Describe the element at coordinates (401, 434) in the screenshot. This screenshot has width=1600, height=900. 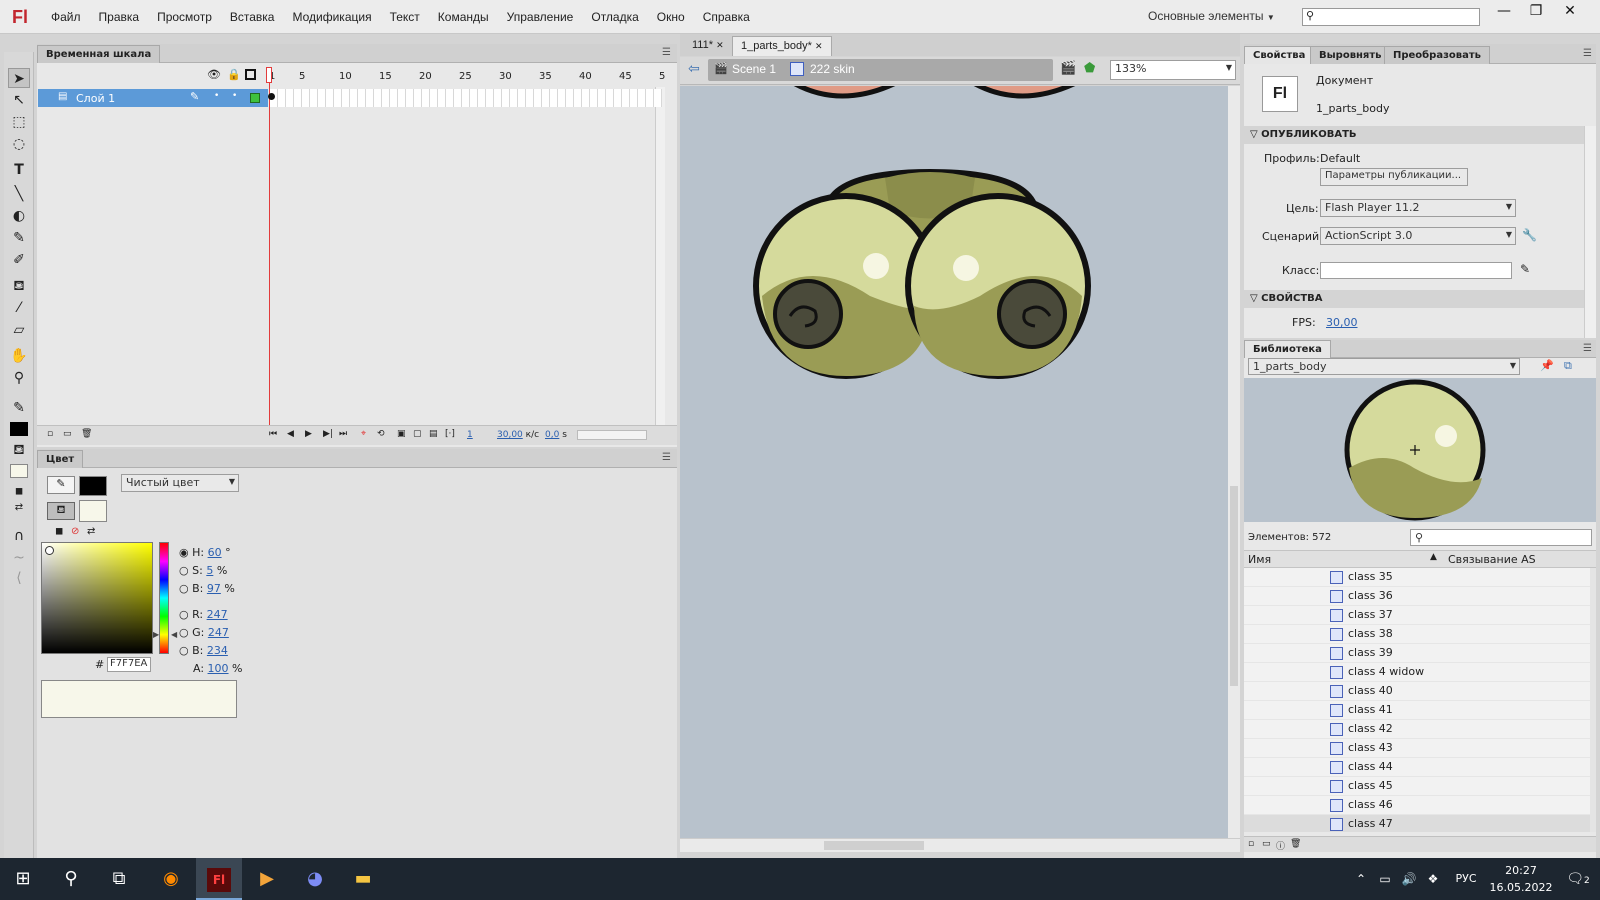
I see `onion-skin-icon: ▣` at that location.